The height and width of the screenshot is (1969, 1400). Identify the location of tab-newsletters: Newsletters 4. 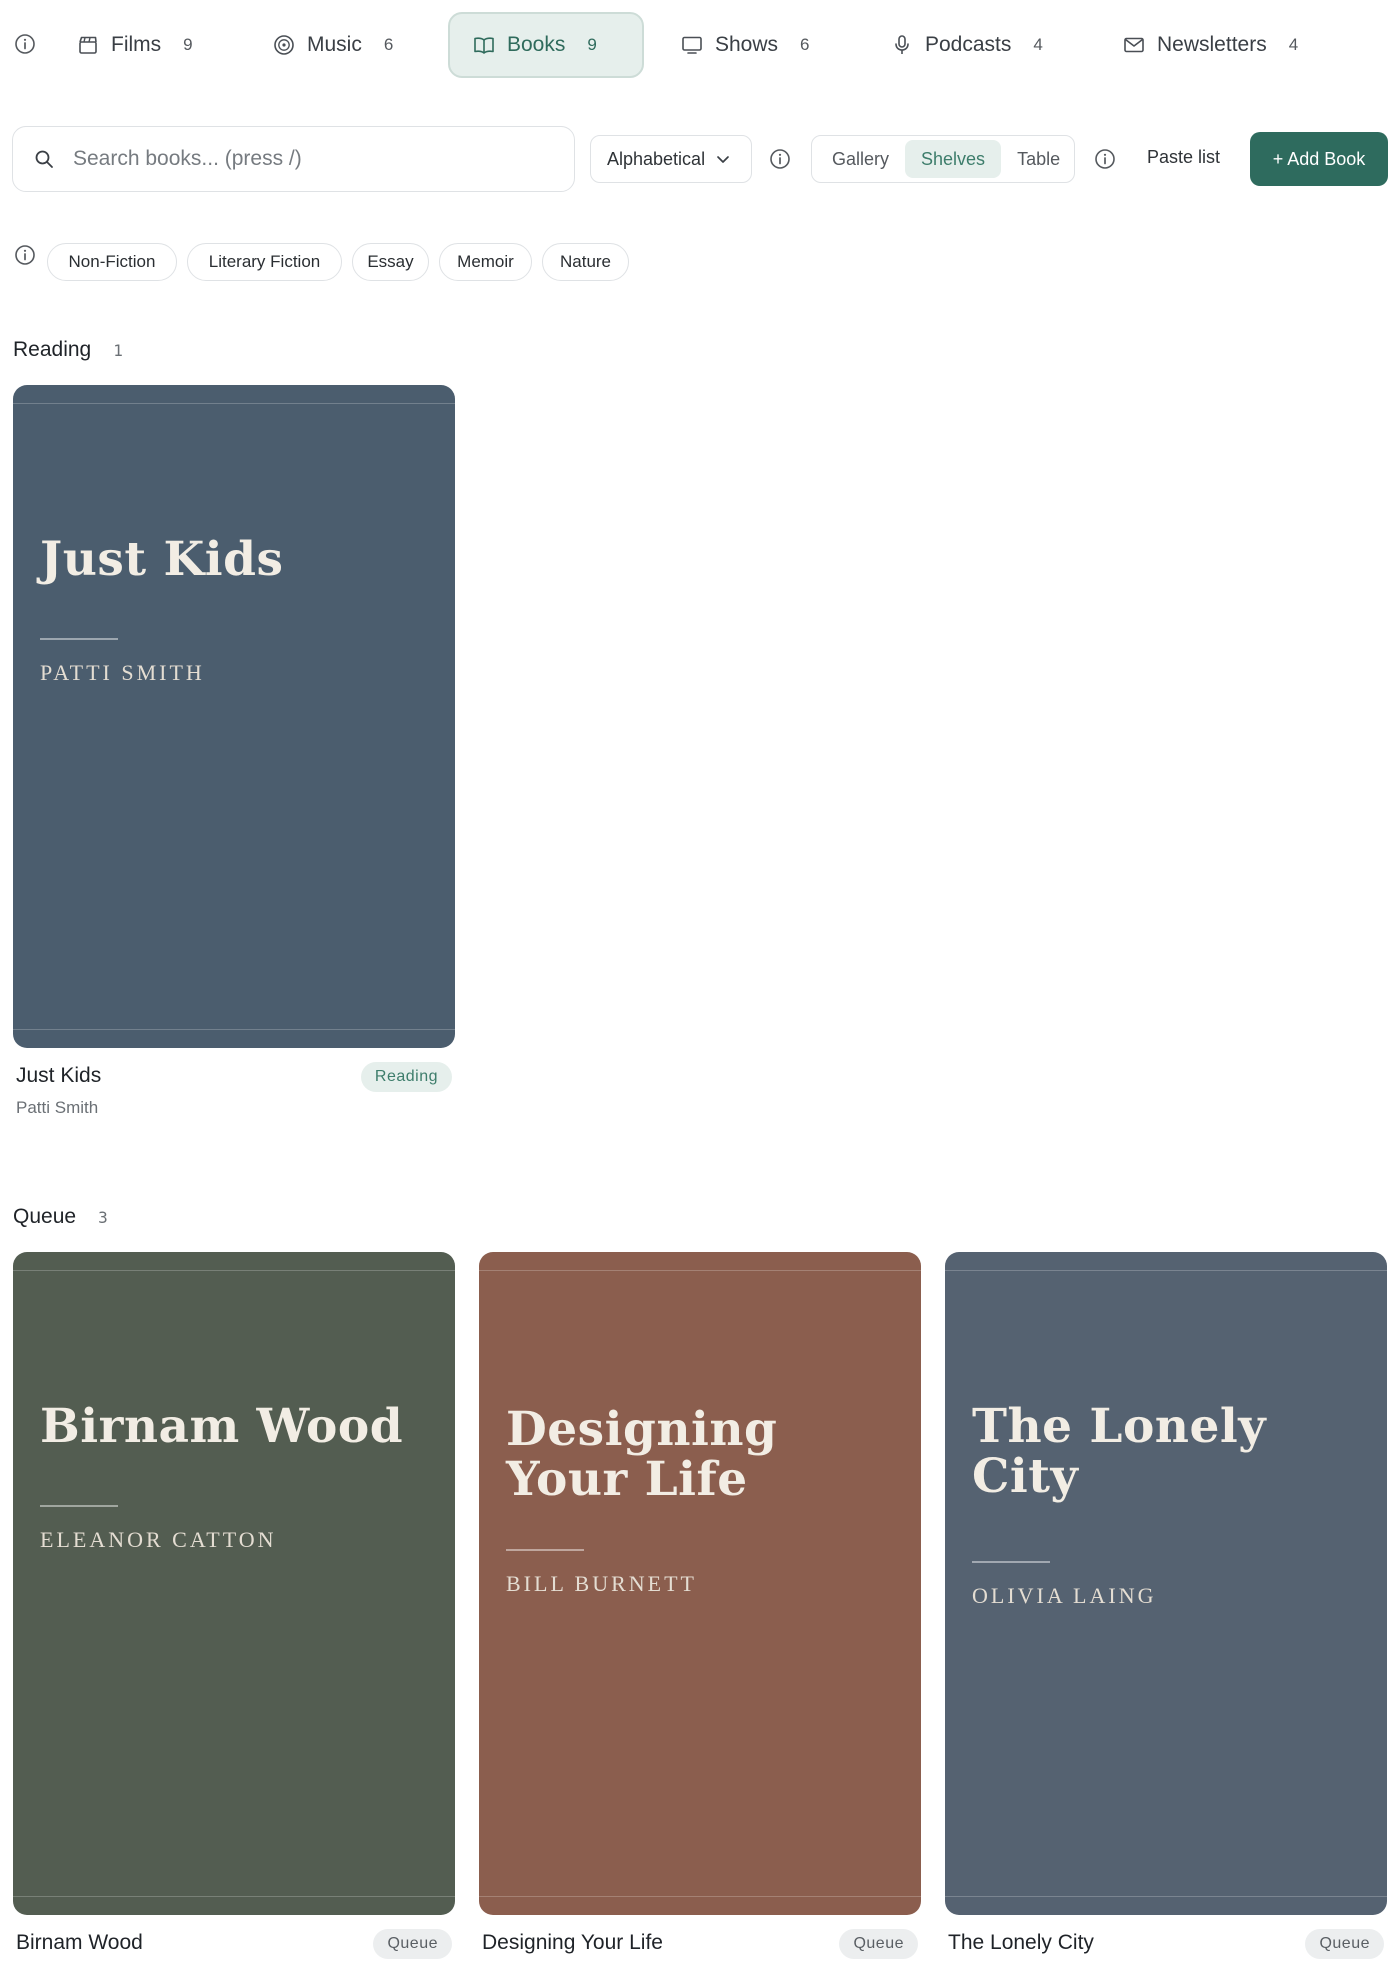
(1221, 45).